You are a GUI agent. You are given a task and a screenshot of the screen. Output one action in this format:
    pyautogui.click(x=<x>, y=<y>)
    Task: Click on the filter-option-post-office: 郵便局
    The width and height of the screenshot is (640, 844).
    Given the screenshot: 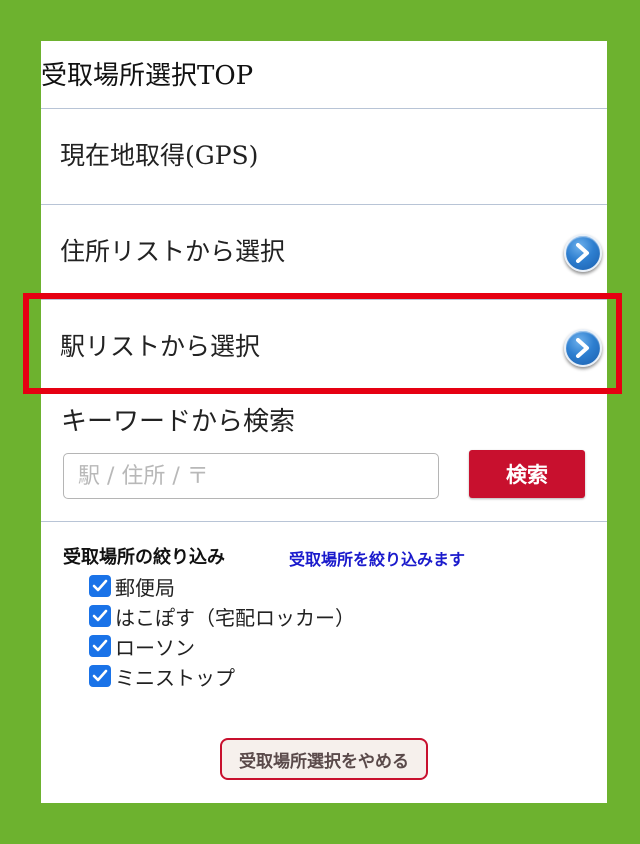 What is the action you would take?
    pyautogui.click(x=132, y=586)
    